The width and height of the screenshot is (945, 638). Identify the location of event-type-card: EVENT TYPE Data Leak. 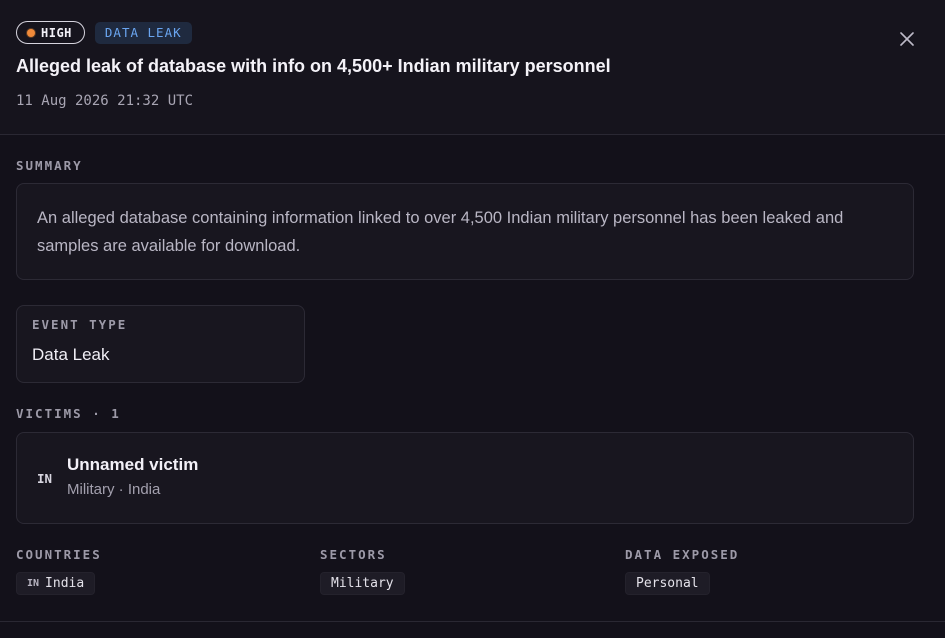
(160, 344).